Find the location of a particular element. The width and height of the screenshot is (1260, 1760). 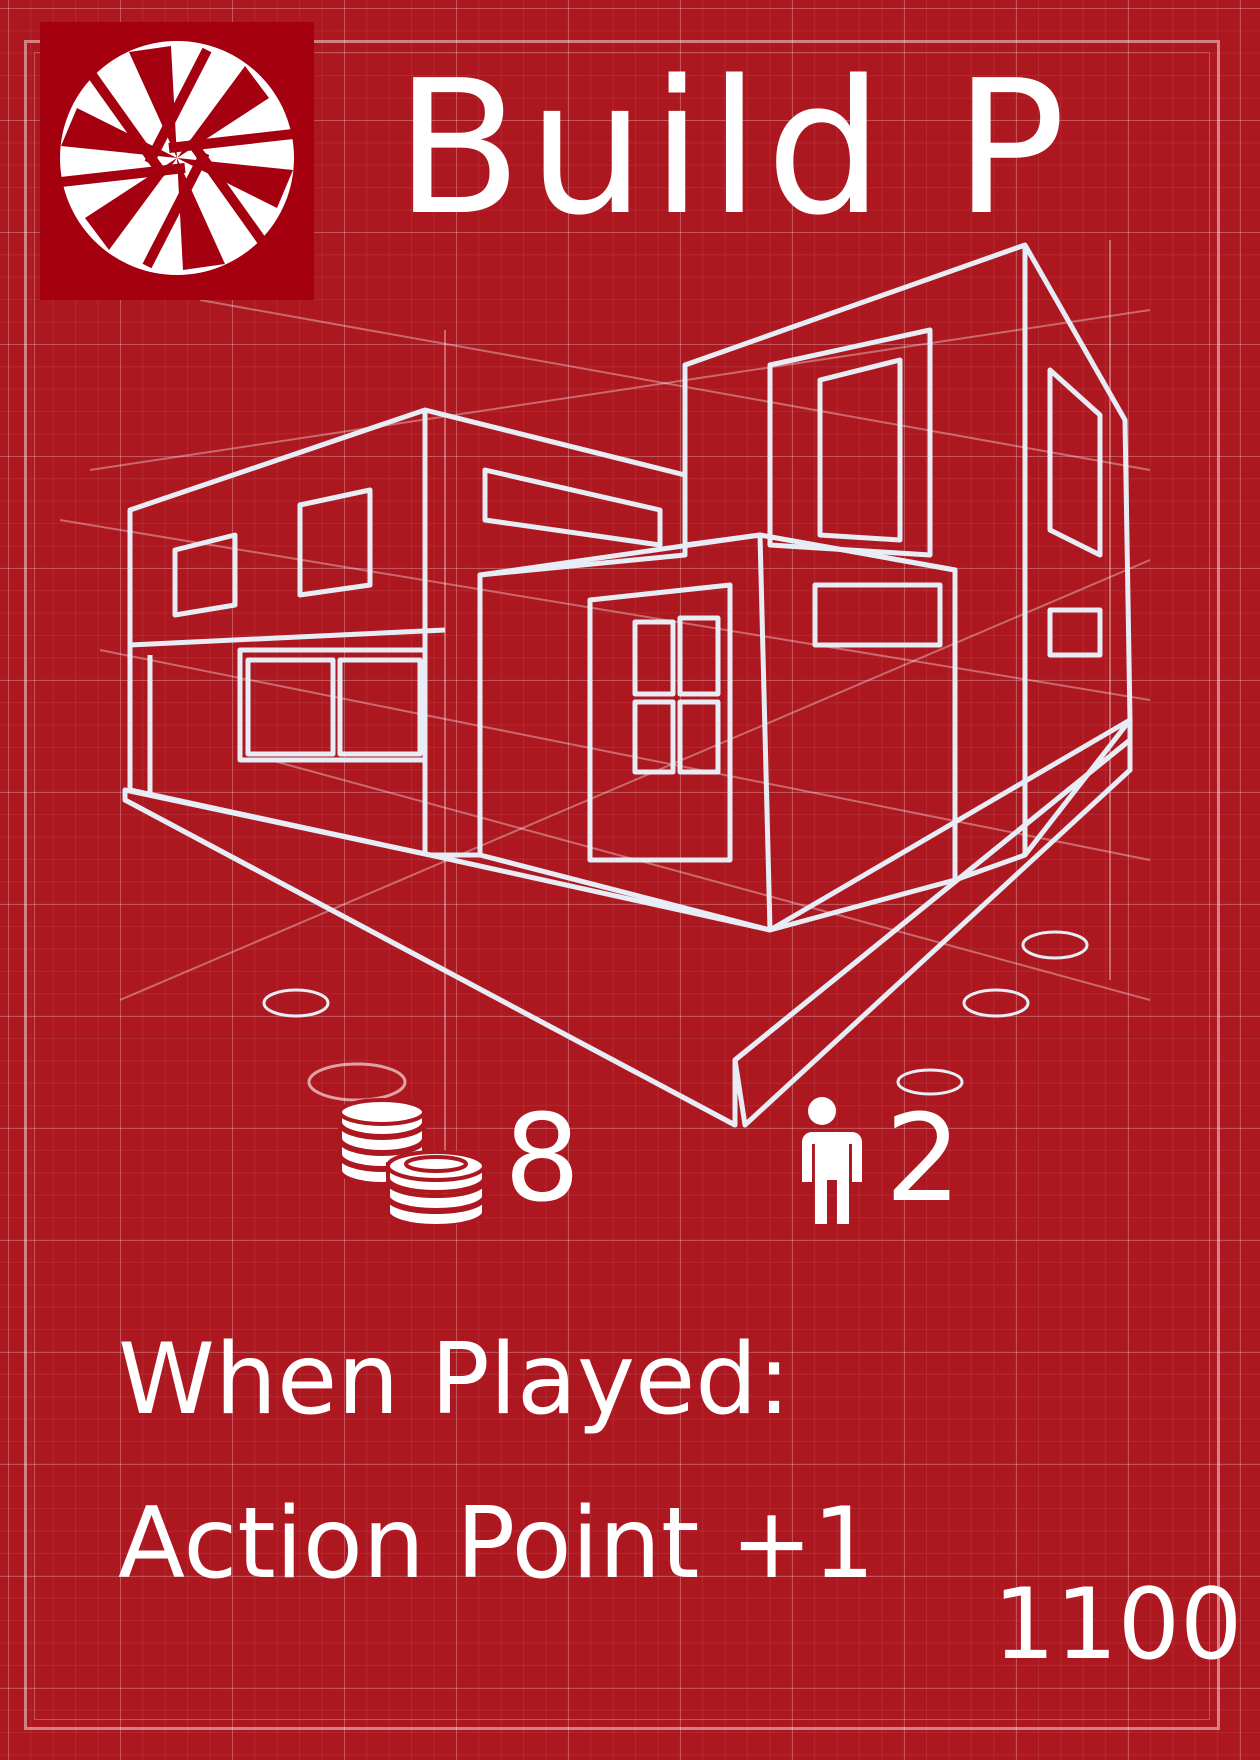

card-title: Build P is located at coordinates (733, 148).